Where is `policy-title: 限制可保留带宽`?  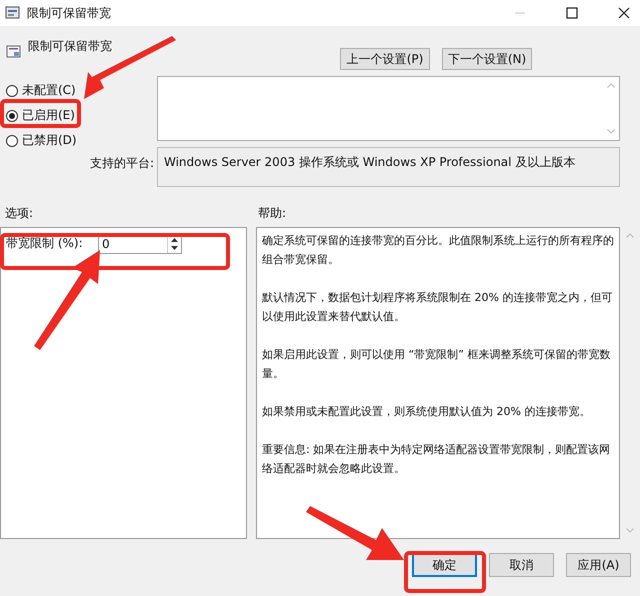 policy-title: 限制可保留带宽 is located at coordinates (70, 46).